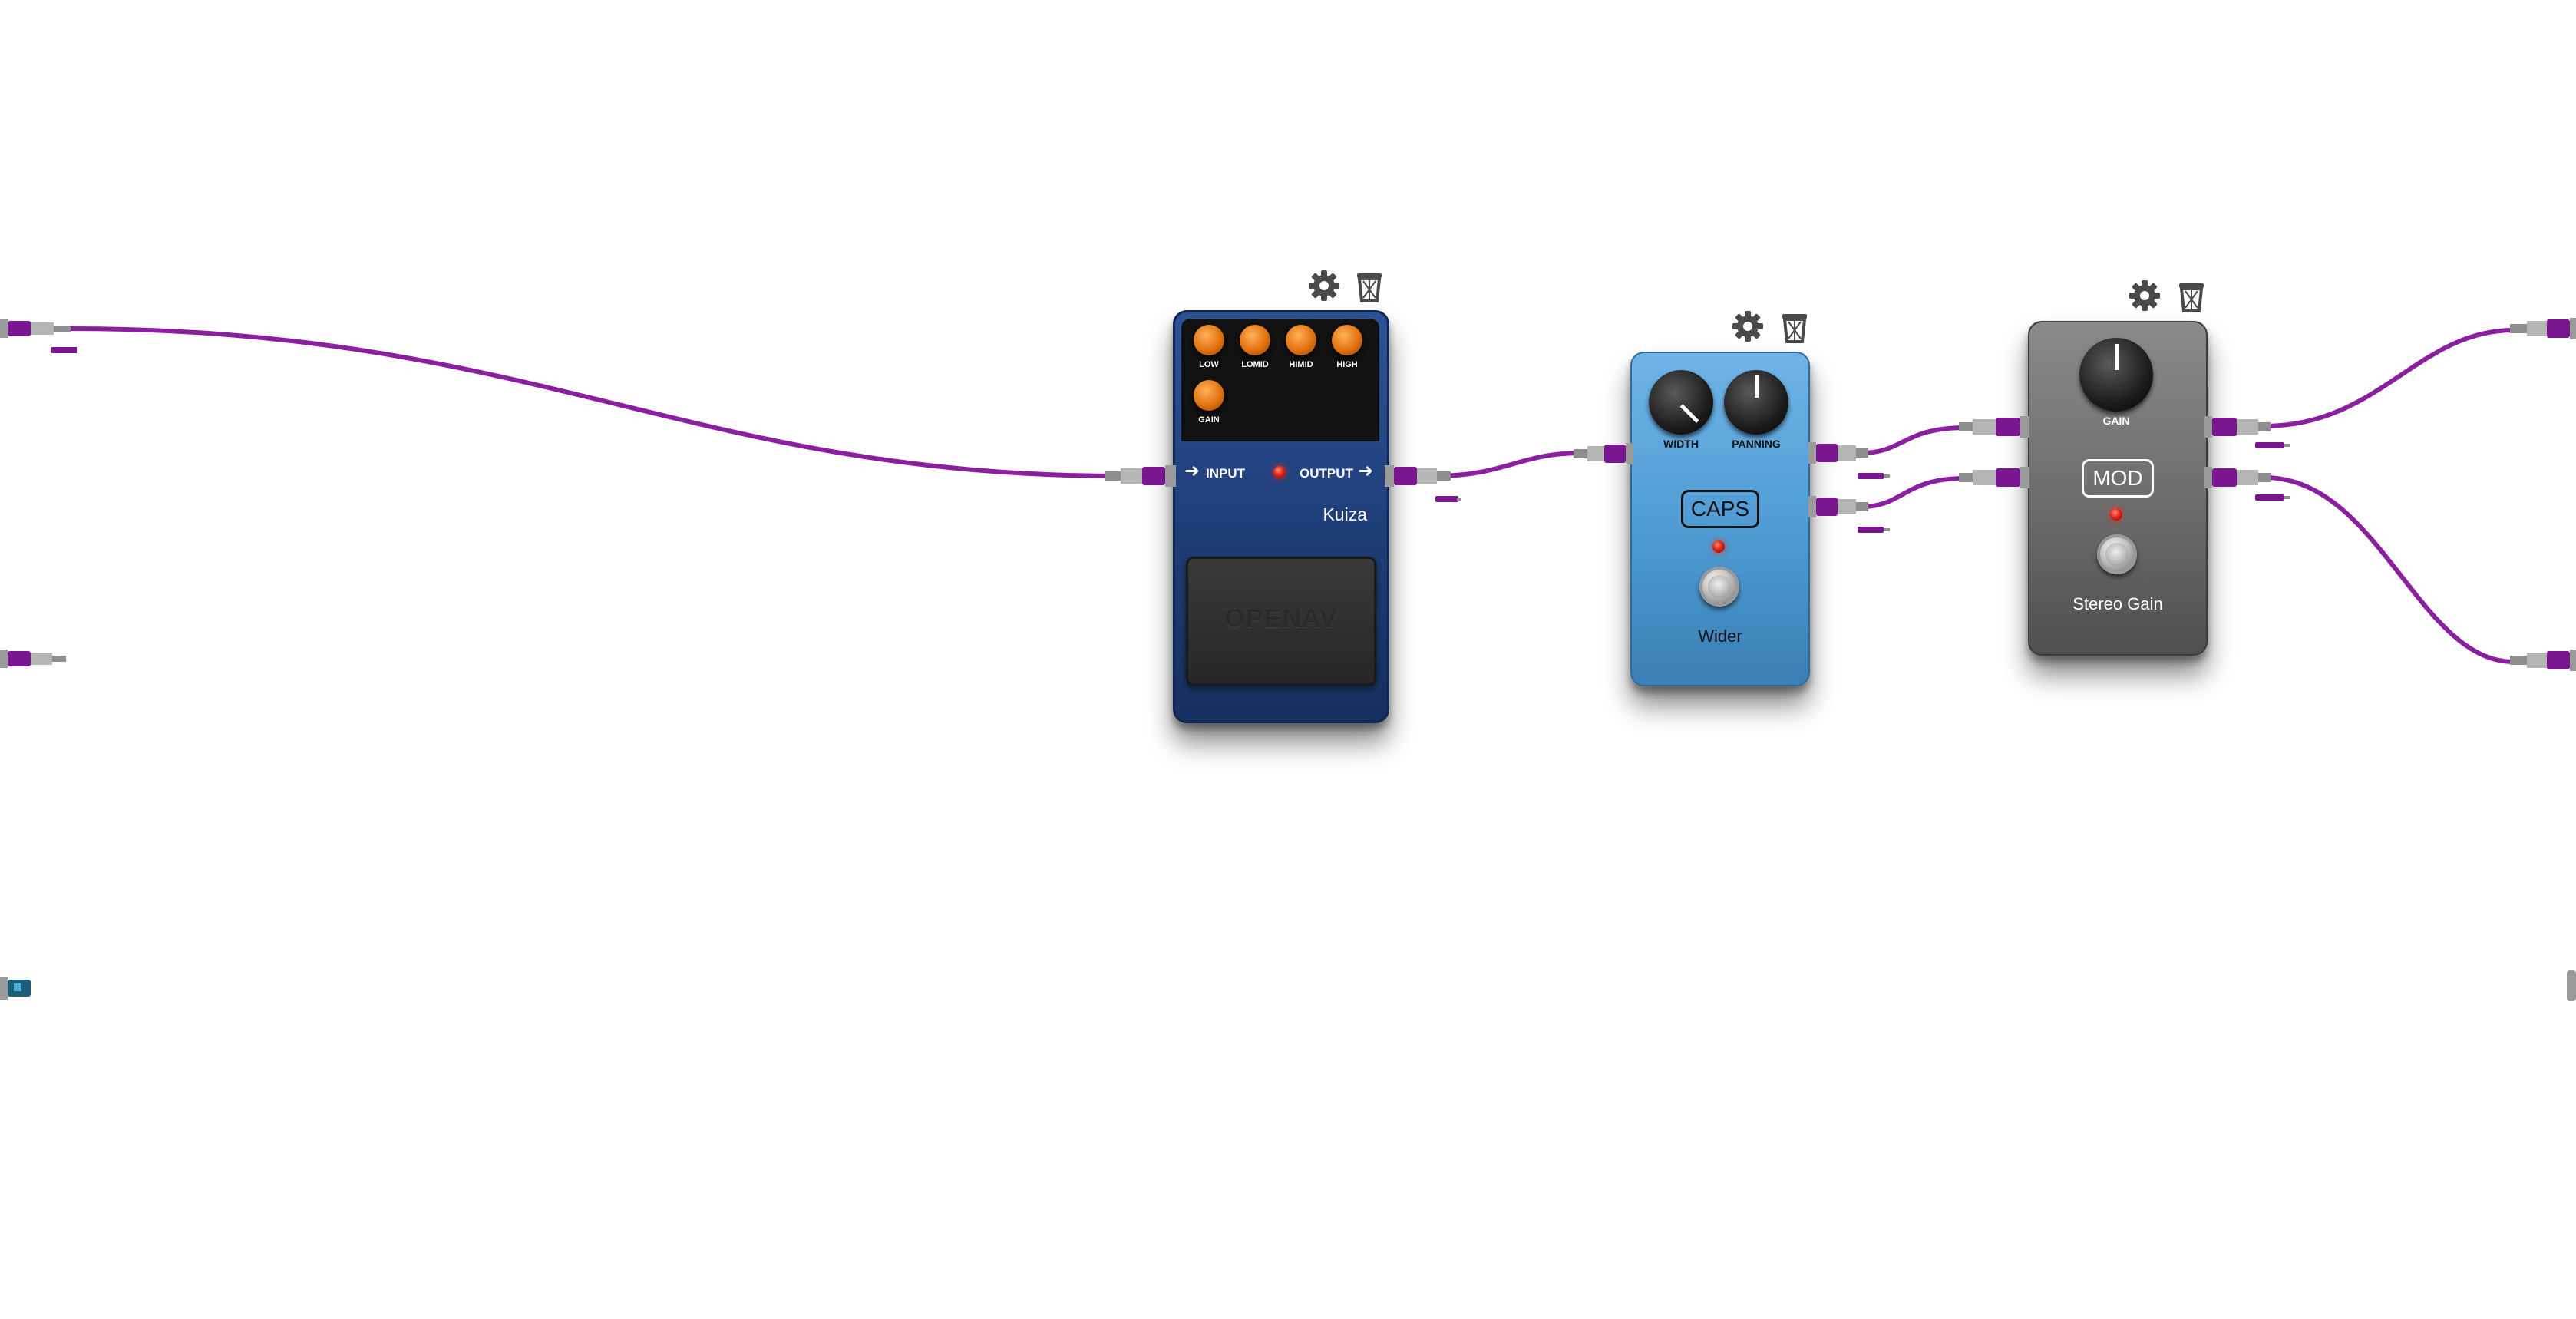 This screenshot has width=2576, height=1319. I want to click on wider-knob-panning, so click(1756, 402).